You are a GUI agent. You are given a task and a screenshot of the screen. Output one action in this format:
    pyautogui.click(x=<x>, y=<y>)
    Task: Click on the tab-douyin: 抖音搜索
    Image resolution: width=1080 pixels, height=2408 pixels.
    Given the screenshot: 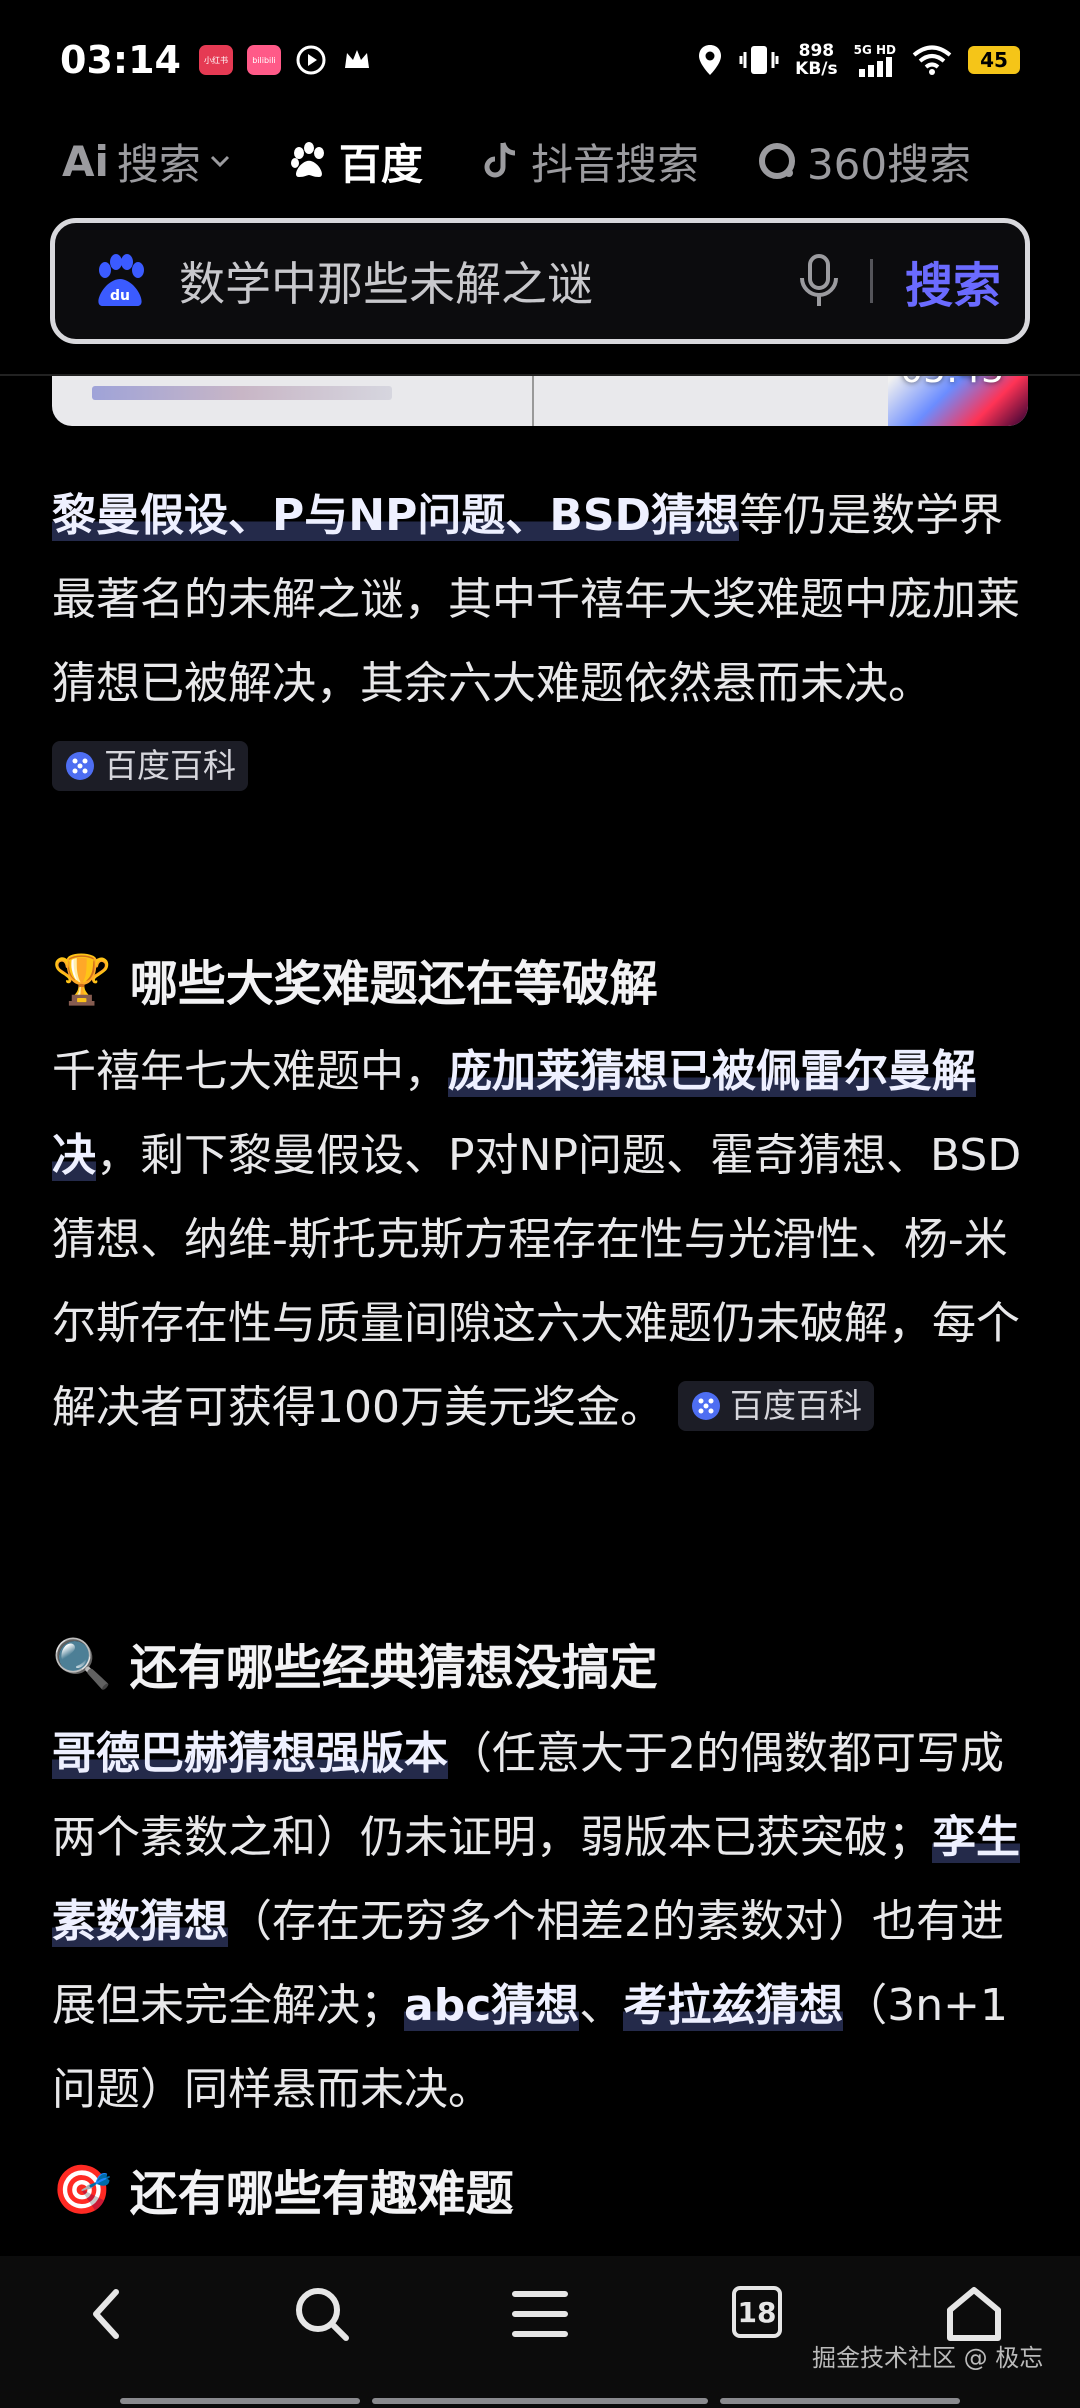 What is the action you would take?
    pyautogui.click(x=589, y=161)
    